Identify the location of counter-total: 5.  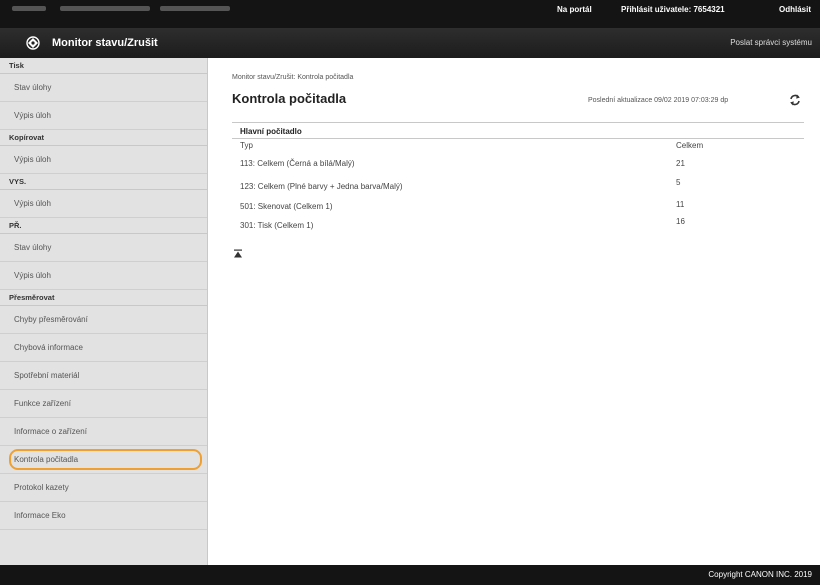
(678, 182).